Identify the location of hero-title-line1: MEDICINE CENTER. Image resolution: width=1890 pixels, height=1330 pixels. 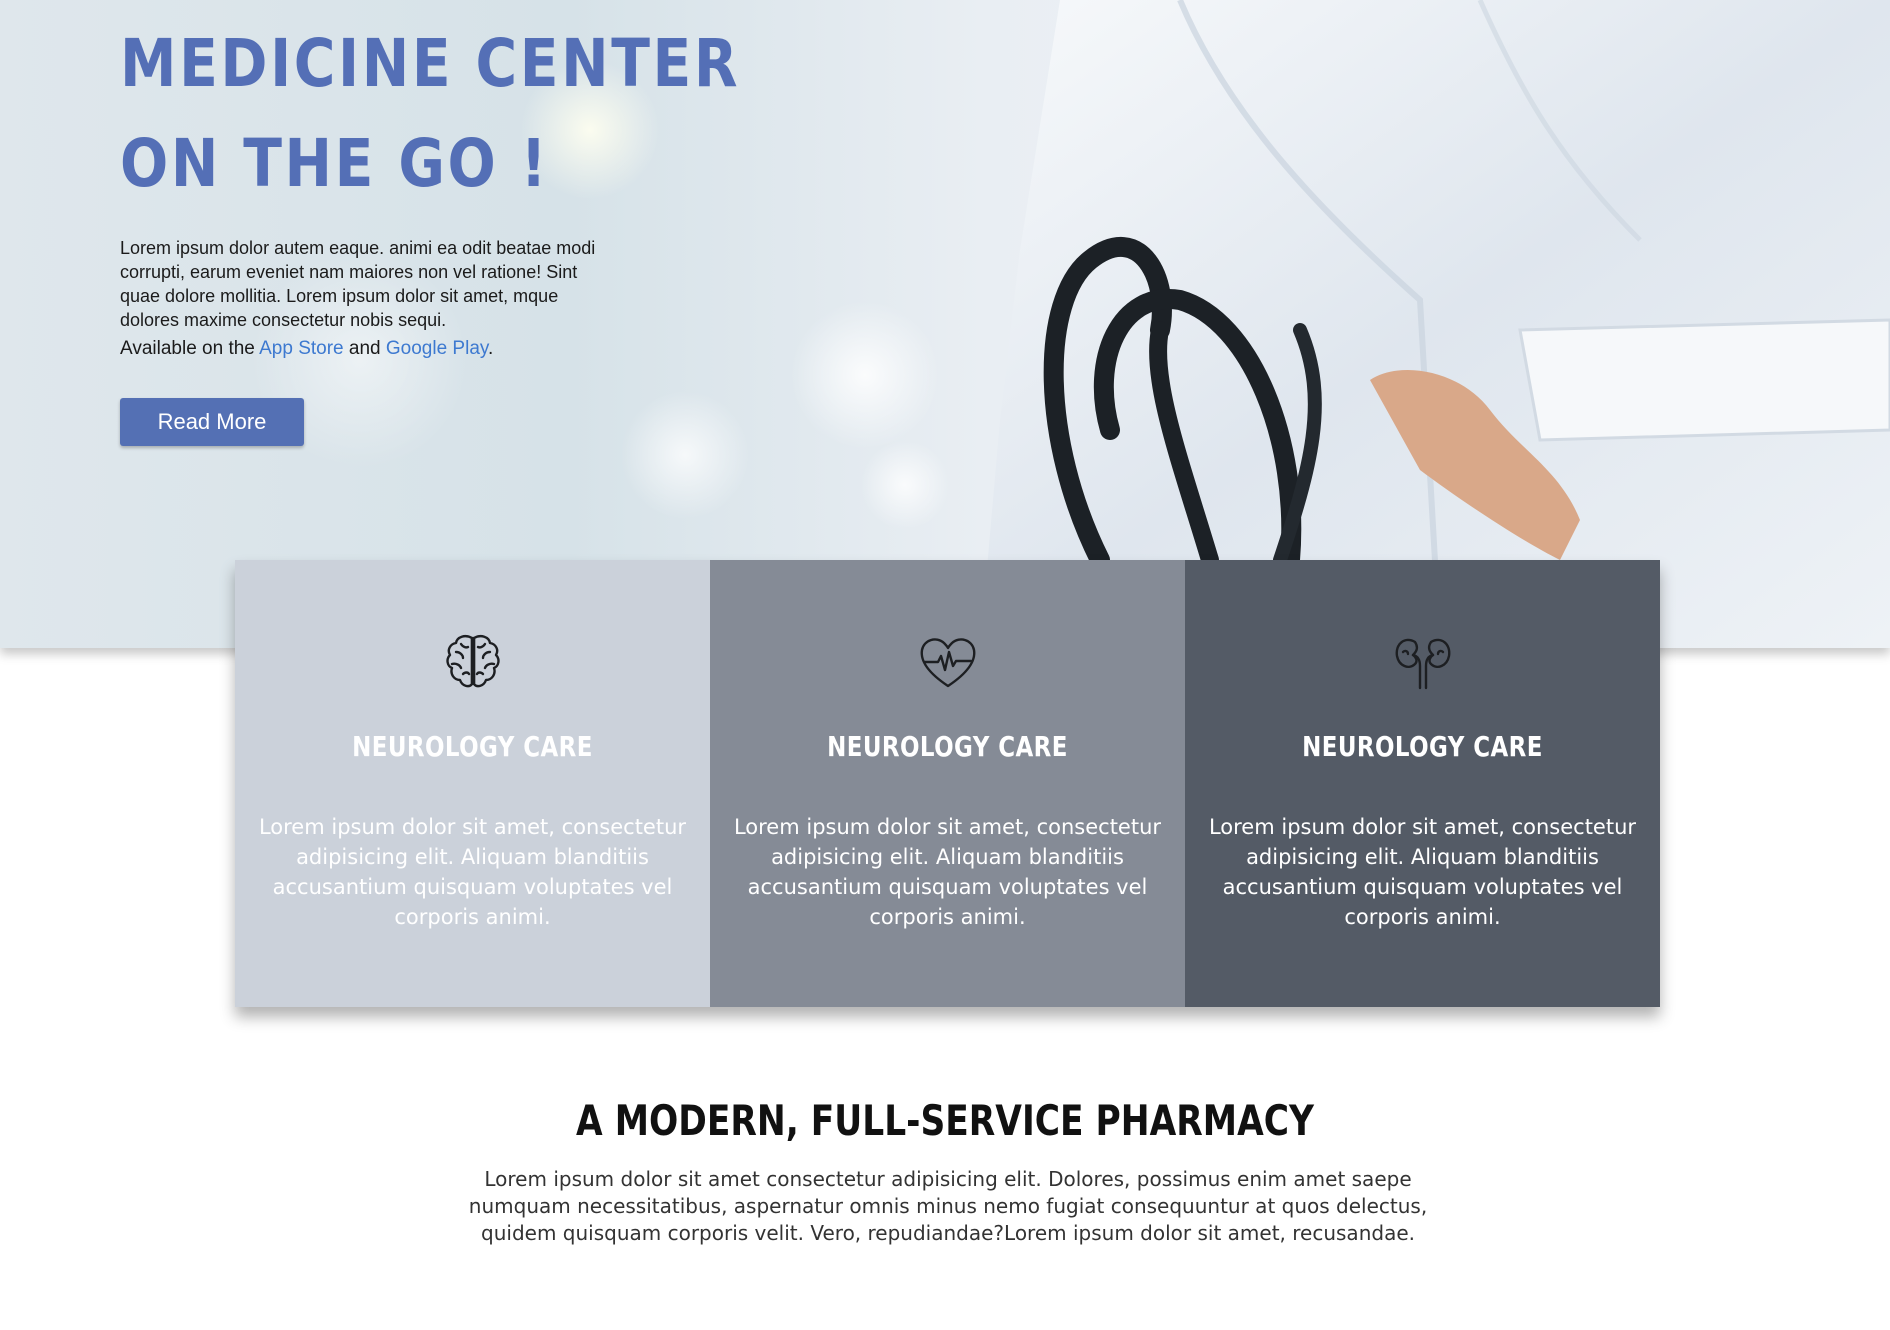
(430, 63).